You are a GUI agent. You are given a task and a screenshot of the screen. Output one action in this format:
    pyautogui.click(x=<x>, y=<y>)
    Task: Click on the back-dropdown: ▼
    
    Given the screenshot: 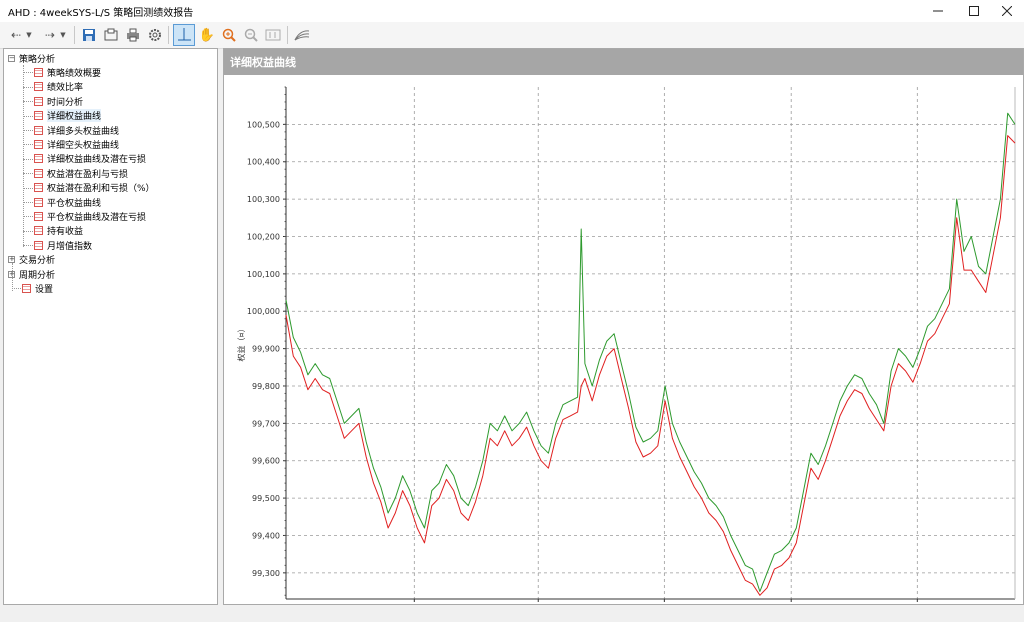 What is the action you would take?
    pyautogui.click(x=29, y=35)
    